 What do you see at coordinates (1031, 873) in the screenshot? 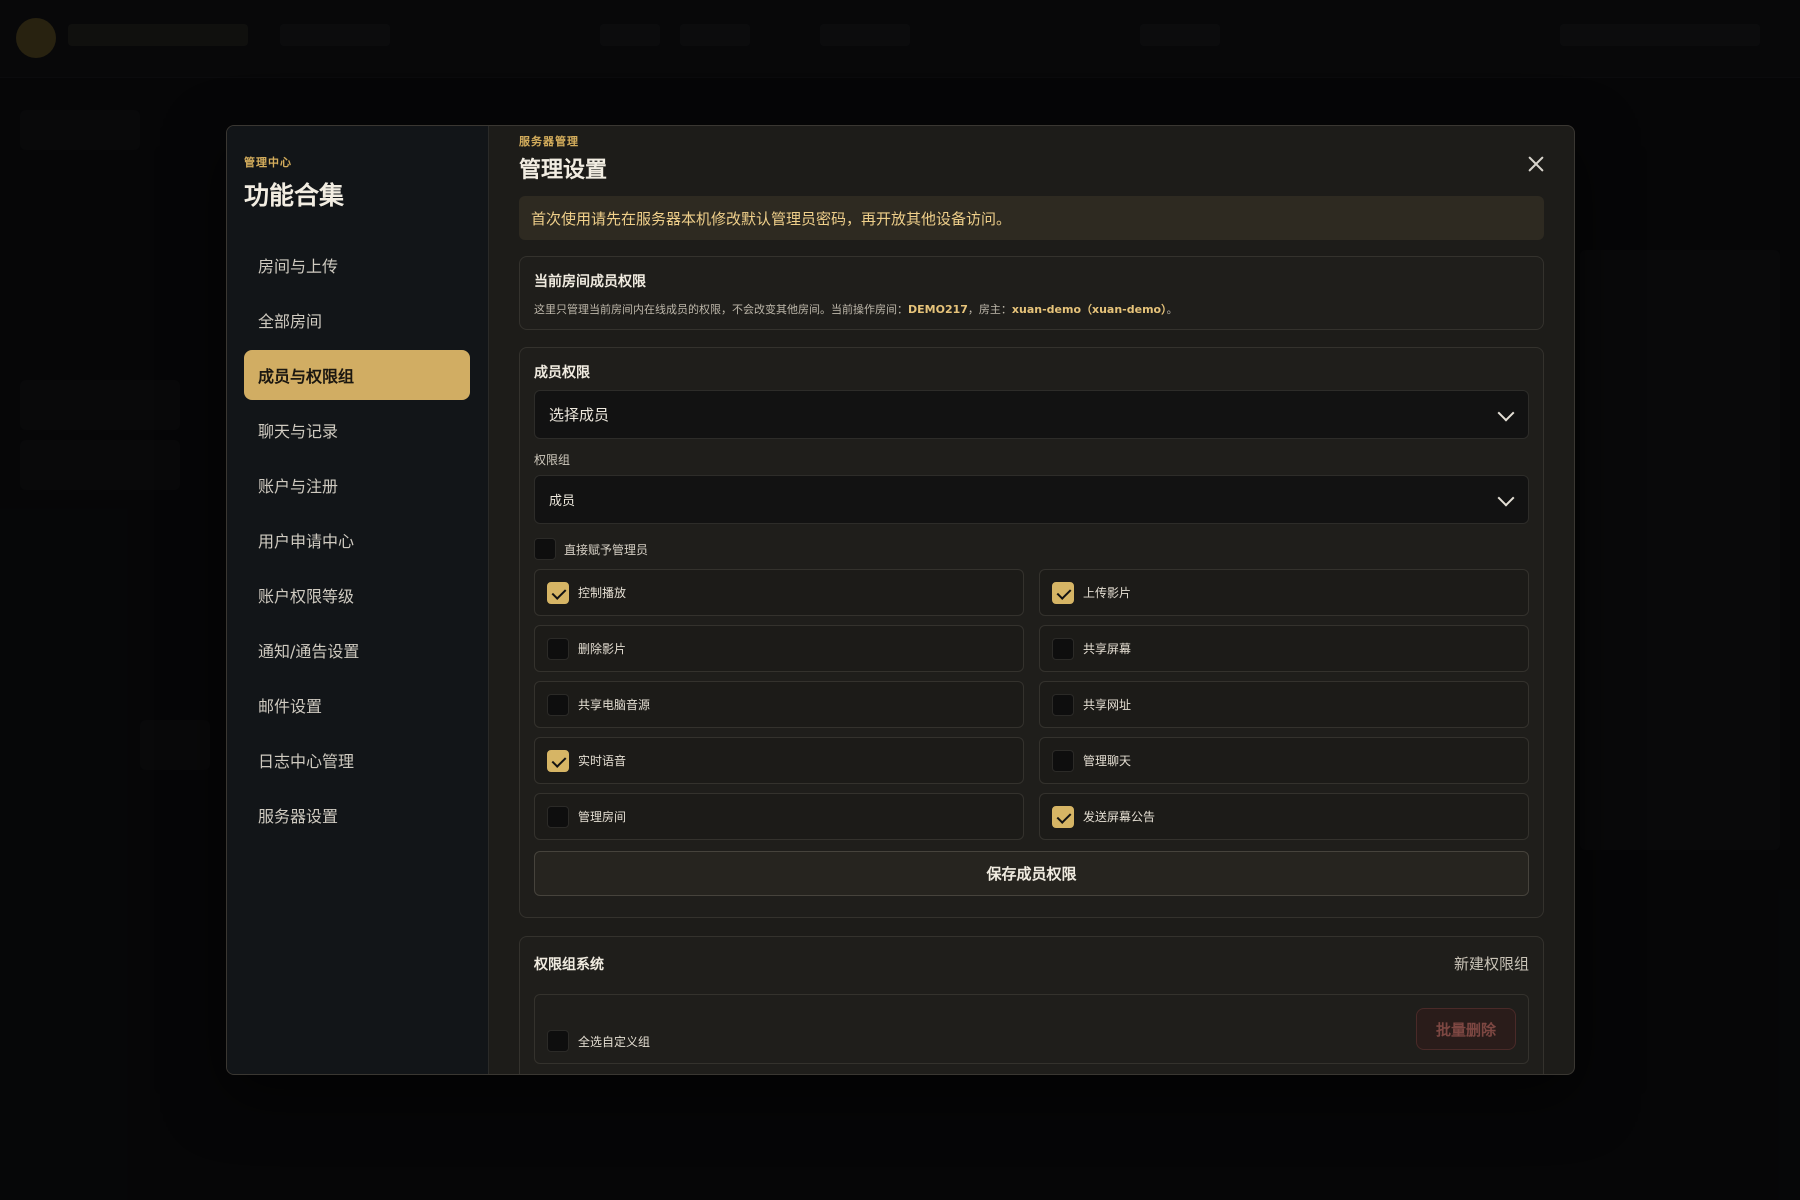
I see `save-member-permissions-button: 保存成员权限` at bounding box center [1031, 873].